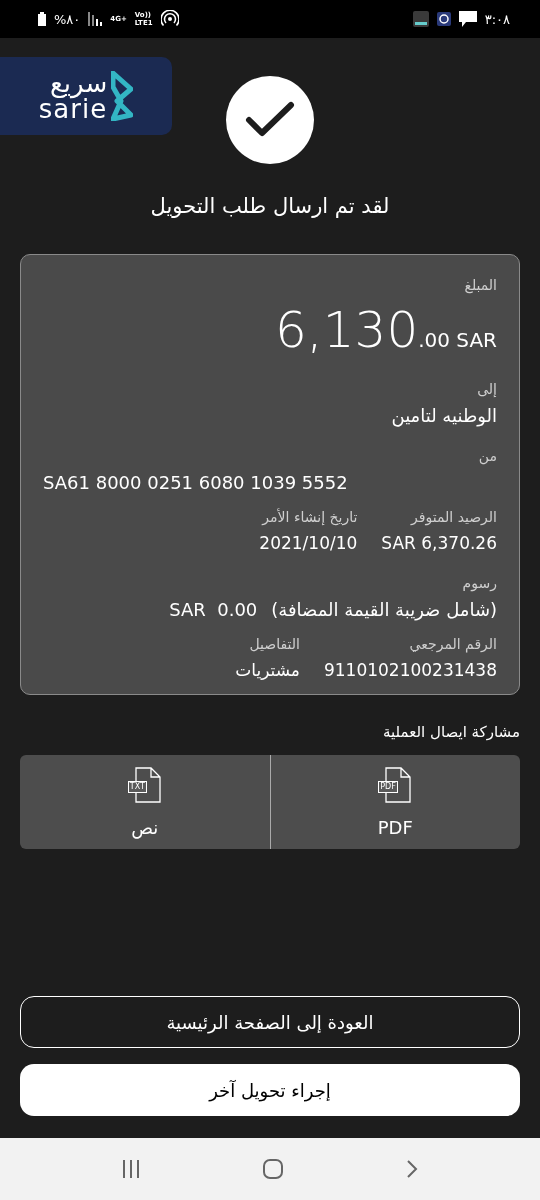 This screenshot has height=1200, width=540. I want to click on fee-note: (شامل ضريبة القيمة المضافة), so click(384, 609).